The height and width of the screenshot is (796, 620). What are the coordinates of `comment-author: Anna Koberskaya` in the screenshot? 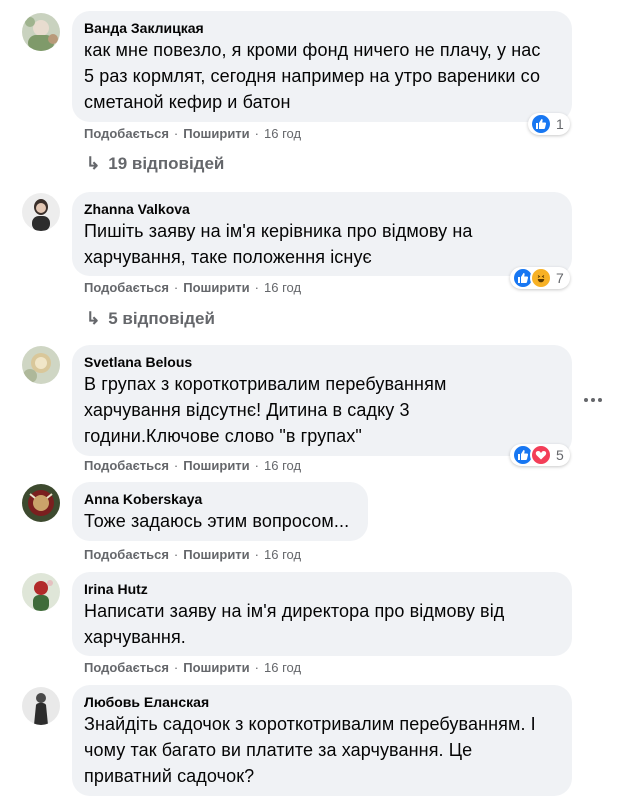 It's located at (220, 499).